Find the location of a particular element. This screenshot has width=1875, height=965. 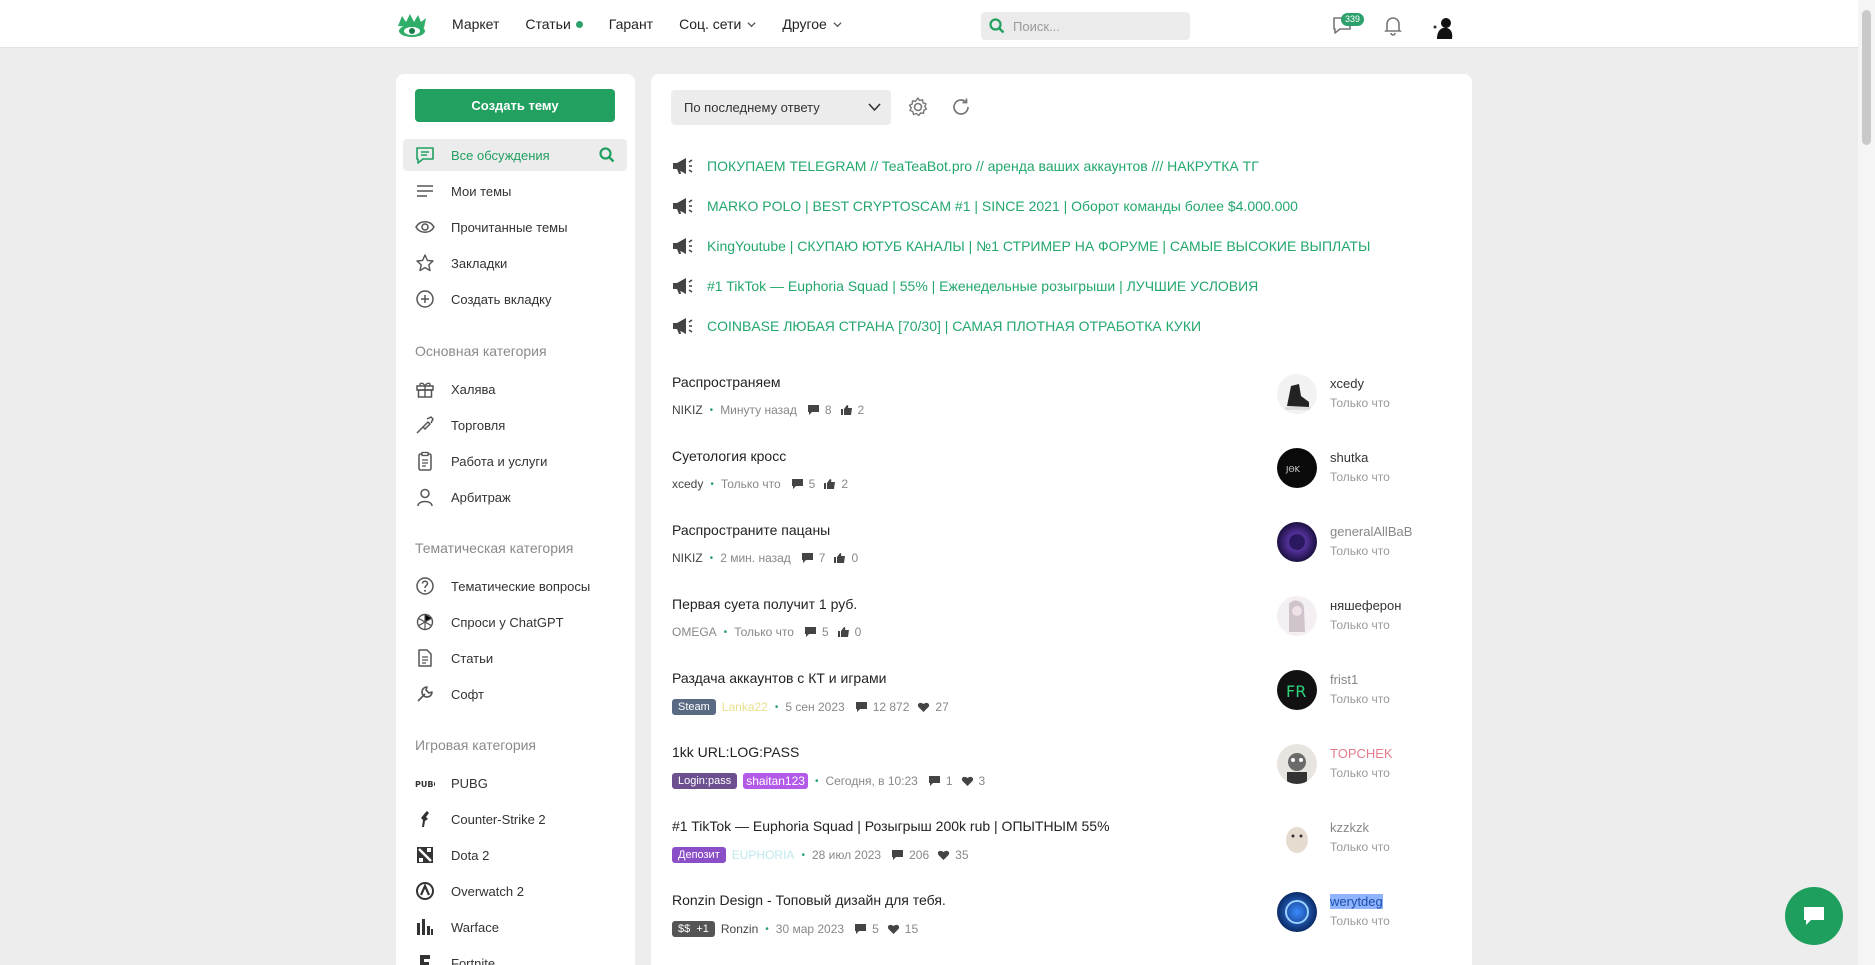

nav-social: Соц. сети is located at coordinates (717, 24).